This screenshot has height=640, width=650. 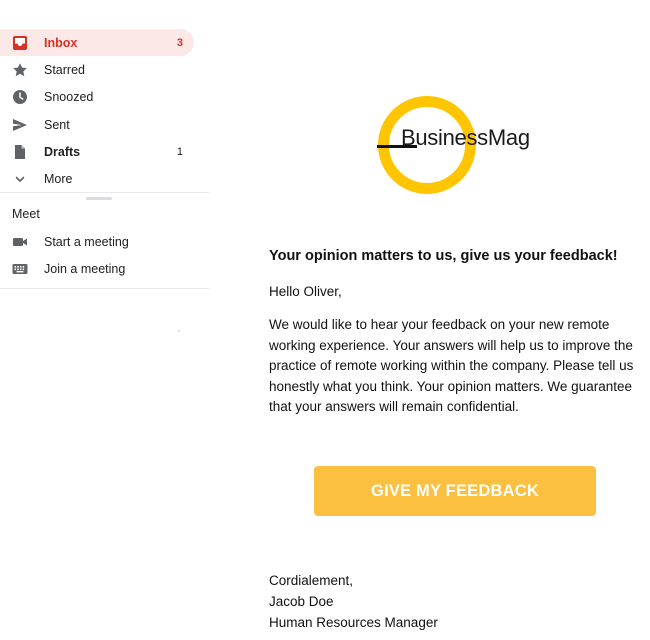 I want to click on sidebar-item-more: More, so click(x=97, y=178).